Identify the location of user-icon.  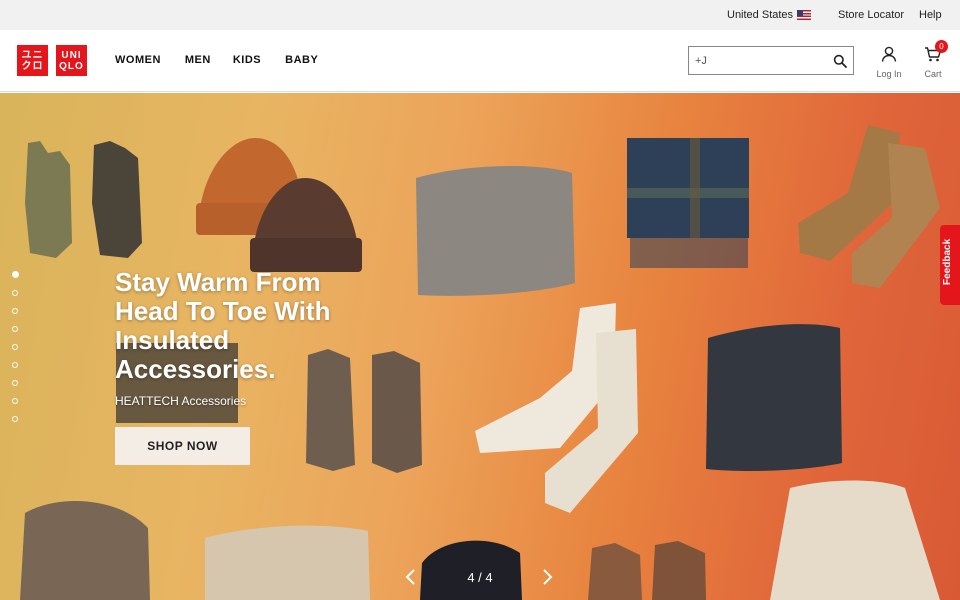
(889, 54).